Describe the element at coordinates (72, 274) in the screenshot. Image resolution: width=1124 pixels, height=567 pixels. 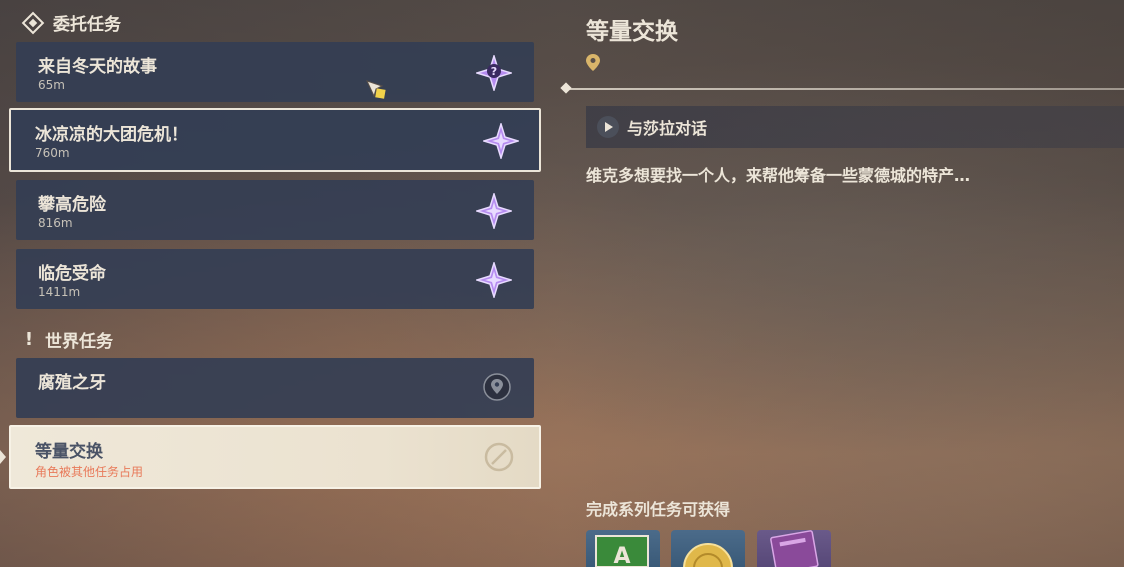
I see `quest-name: 临危受命` at that location.